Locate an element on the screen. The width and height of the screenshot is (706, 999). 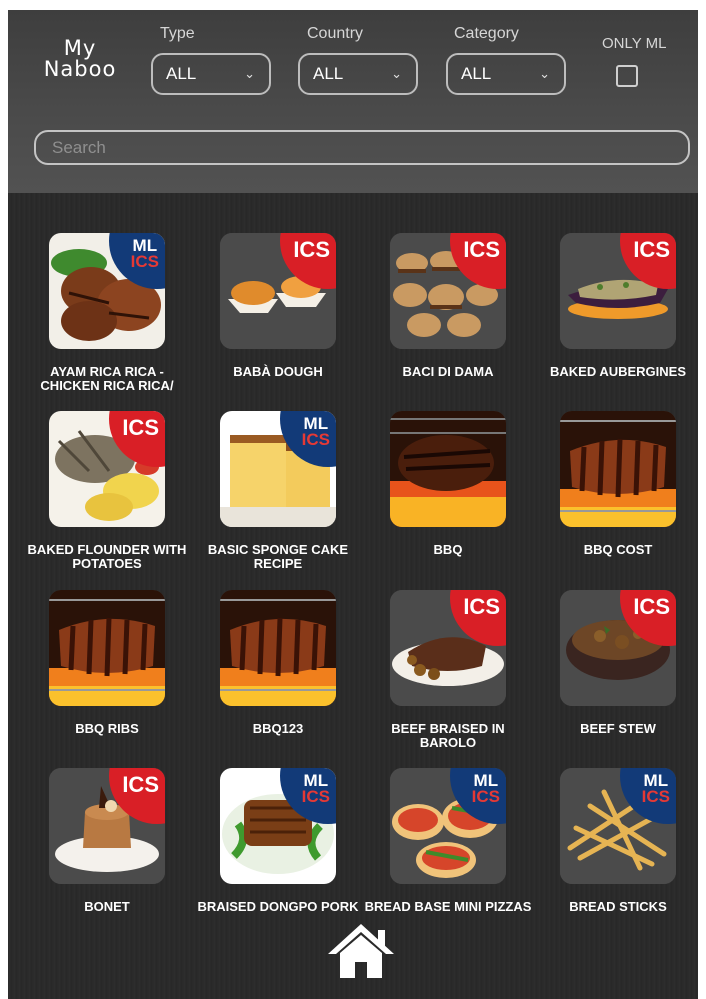
recipe-name: BAKED AUBERGINES is located at coordinates (615, 372).